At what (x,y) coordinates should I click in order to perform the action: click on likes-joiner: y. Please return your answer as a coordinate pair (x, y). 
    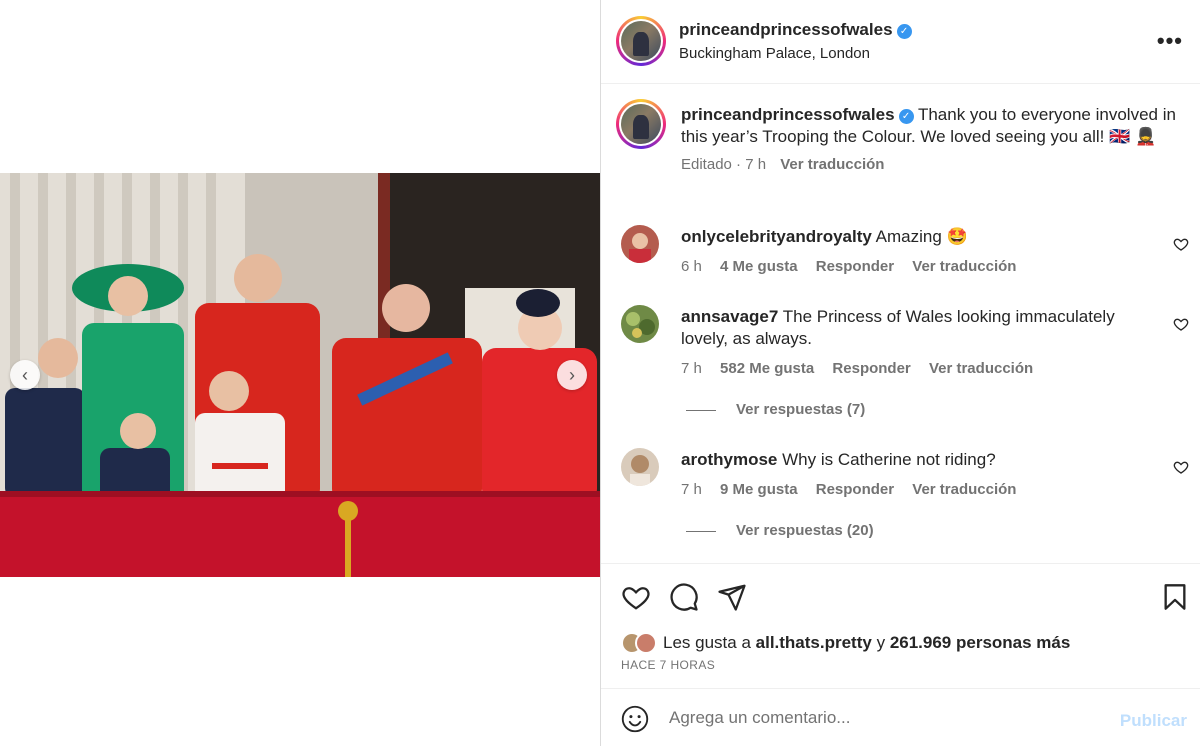
    Looking at the image, I should click on (881, 642).